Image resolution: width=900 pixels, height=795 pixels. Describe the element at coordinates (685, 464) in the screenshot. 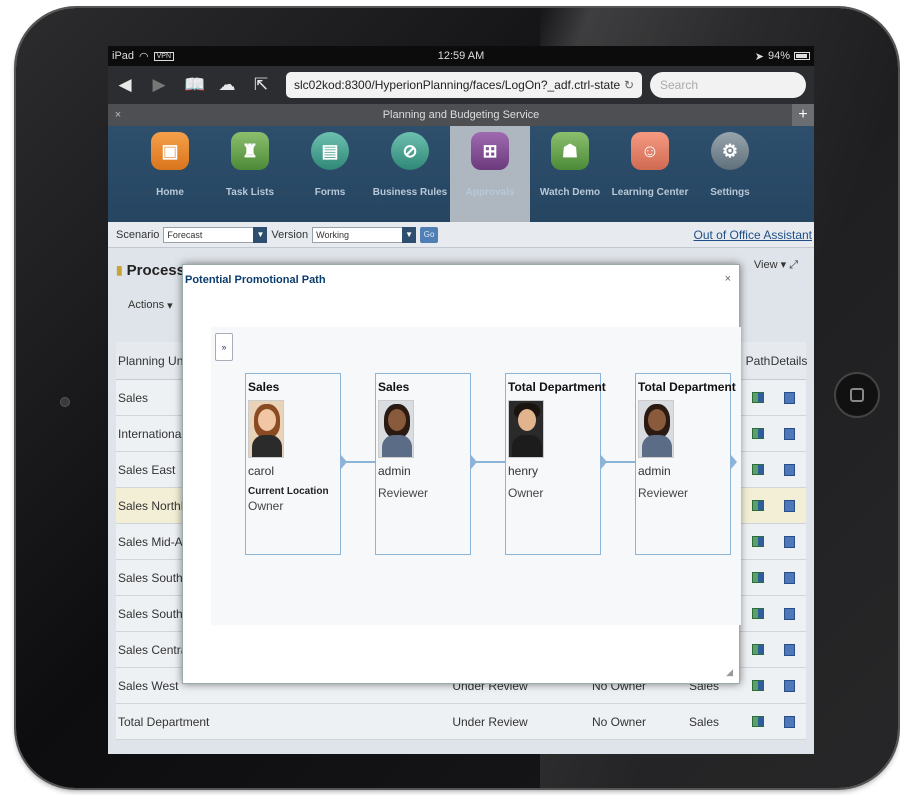

I see `path-node-card: Total Department admin Reviewer` at that location.